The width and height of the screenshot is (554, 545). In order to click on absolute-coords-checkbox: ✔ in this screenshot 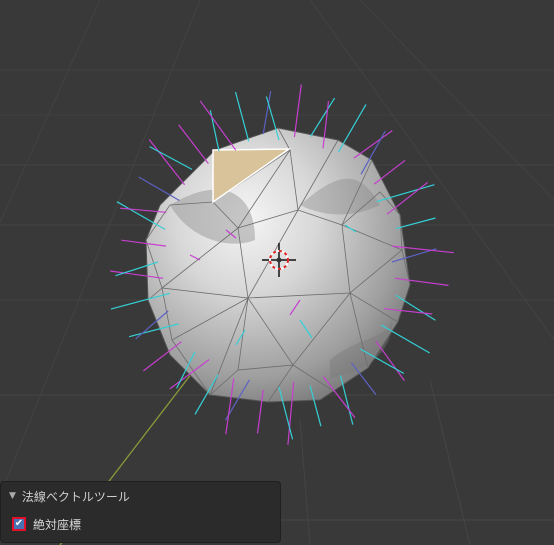, I will do `click(19, 524)`.